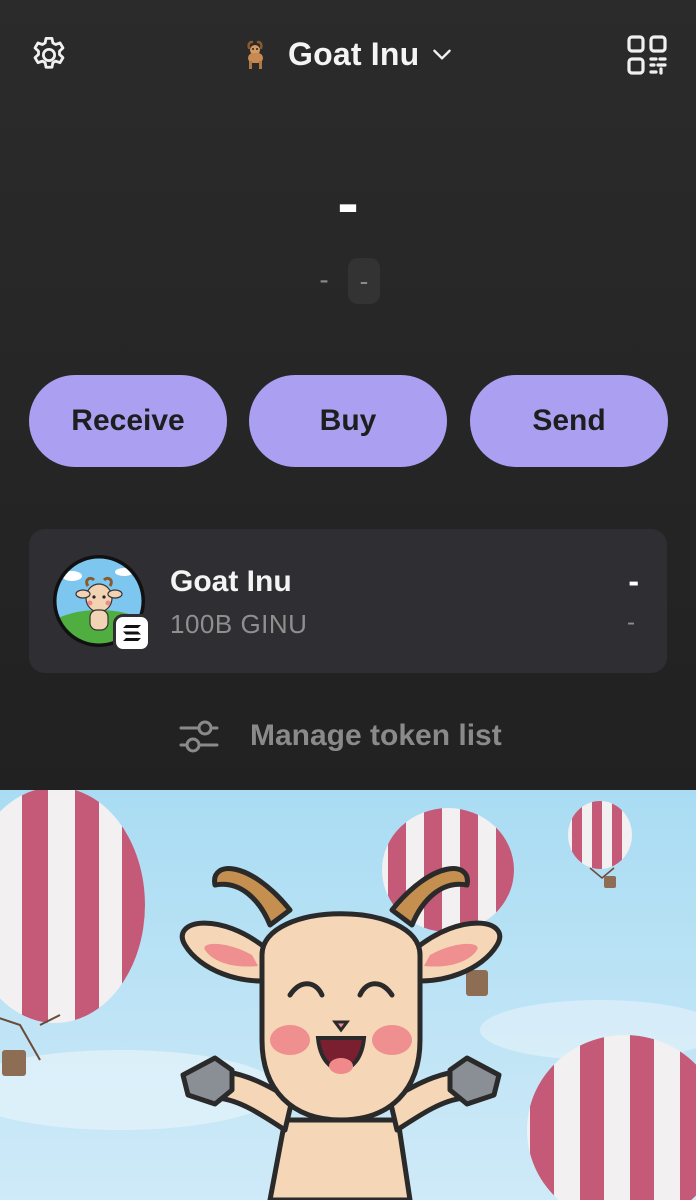 Image resolution: width=696 pixels, height=1200 pixels. Describe the element at coordinates (647, 55) in the screenshot. I see `qr-code-icon` at that location.